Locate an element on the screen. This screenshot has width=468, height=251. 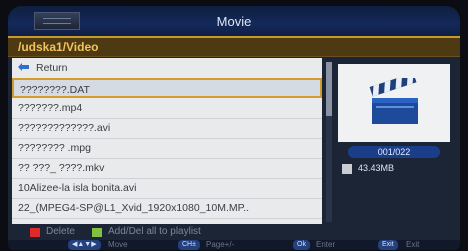
add-playlist-hint: Add/Del all to playlist is located at coordinates (154, 231).